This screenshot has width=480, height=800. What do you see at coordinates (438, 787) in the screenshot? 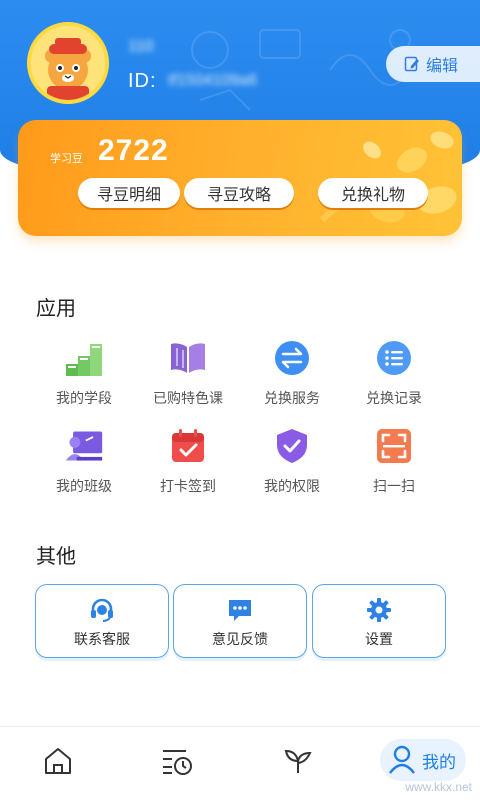
I see `watermark: www.kkx.net` at bounding box center [438, 787].